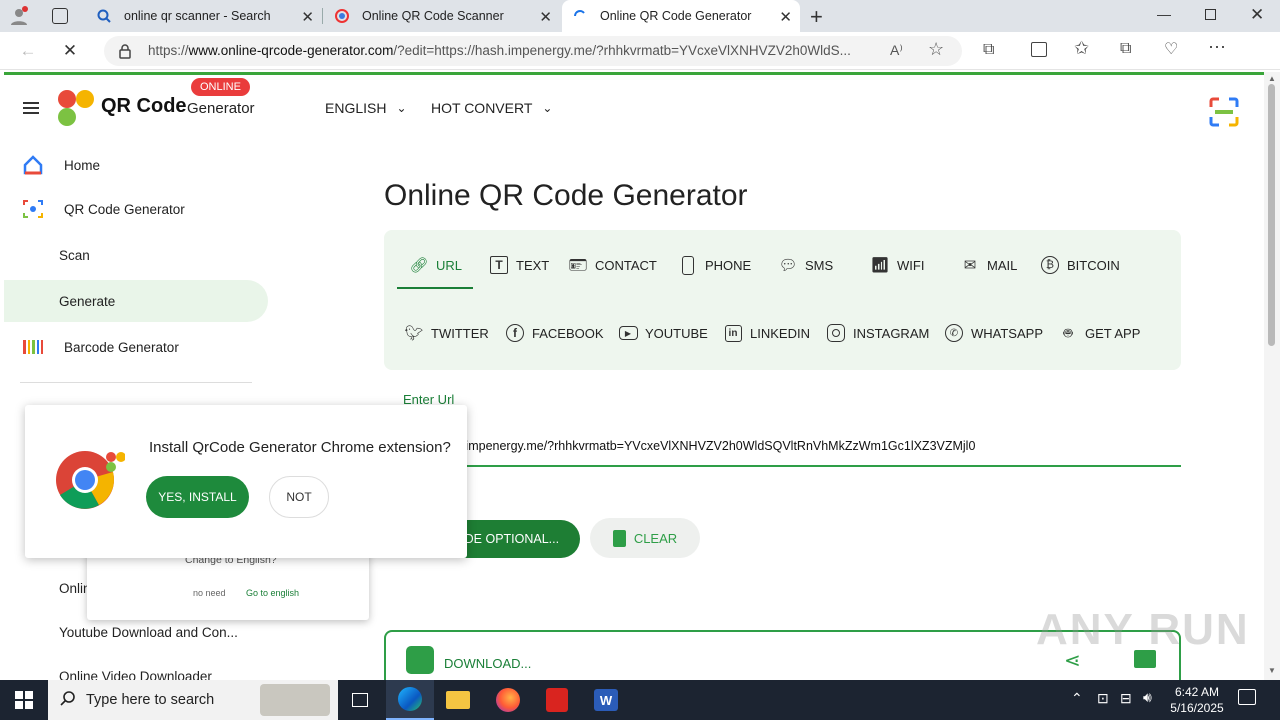  I want to click on type-tab-whatsapp: ✆ WHATSAPP, so click(993, 333).